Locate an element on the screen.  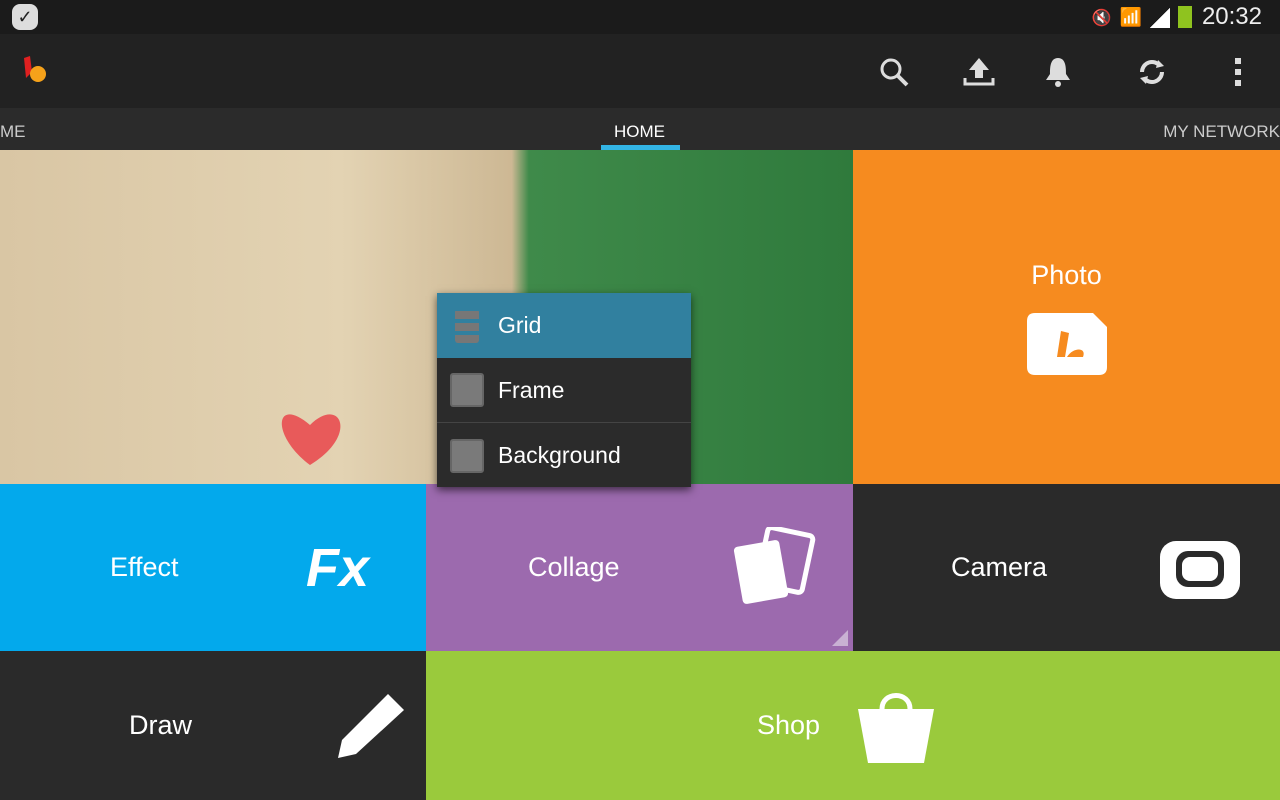
background-icon is located at coordinates (467, 455).